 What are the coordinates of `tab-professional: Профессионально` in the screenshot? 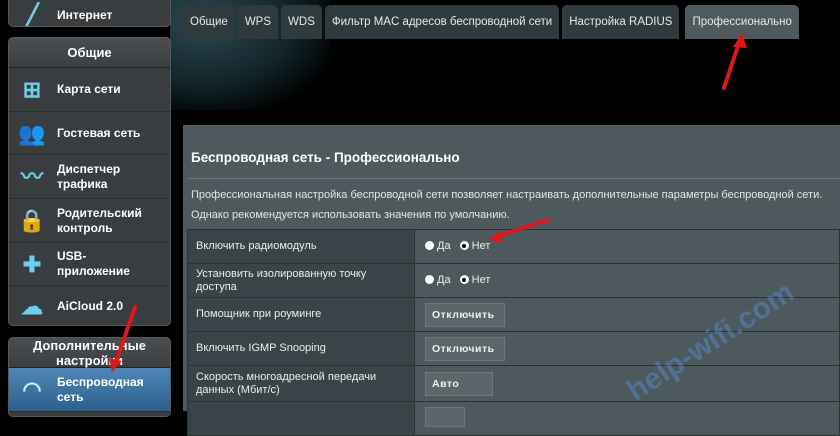 It's located at (742, 22).